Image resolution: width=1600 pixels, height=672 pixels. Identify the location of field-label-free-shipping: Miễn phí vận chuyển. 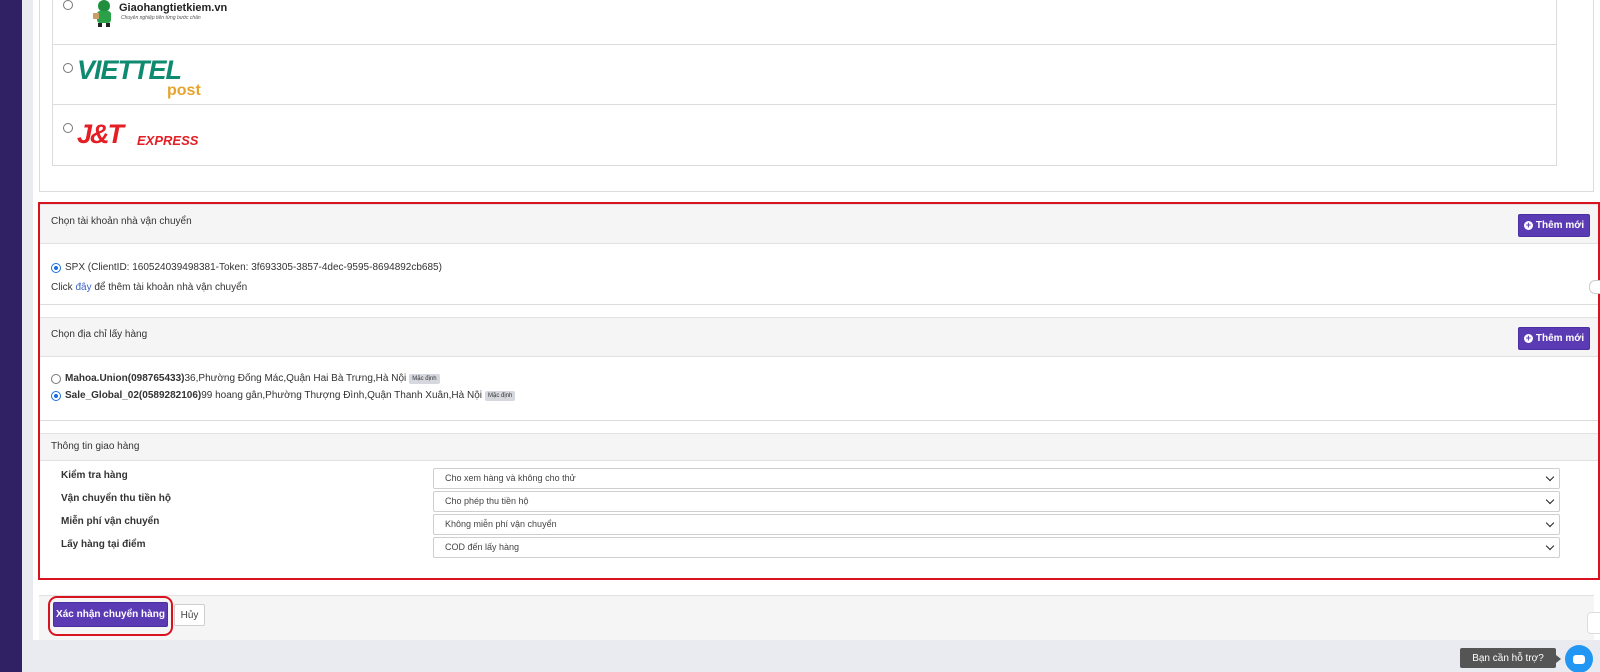
(110, 521).